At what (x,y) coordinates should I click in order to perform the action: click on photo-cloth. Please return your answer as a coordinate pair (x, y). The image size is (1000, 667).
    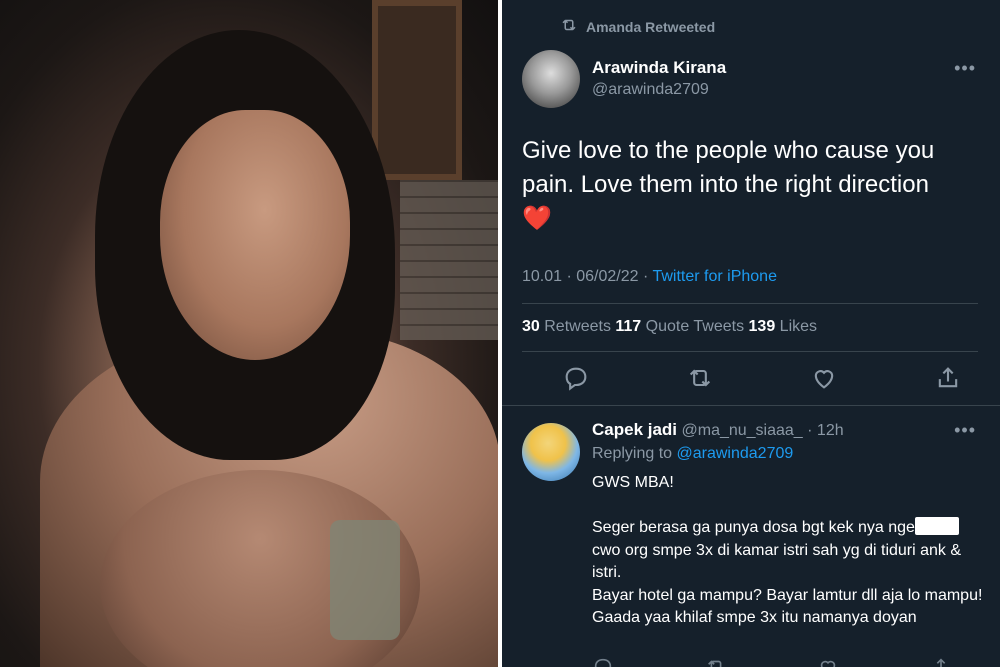
    Looking at the image, I should click on (365, 580).